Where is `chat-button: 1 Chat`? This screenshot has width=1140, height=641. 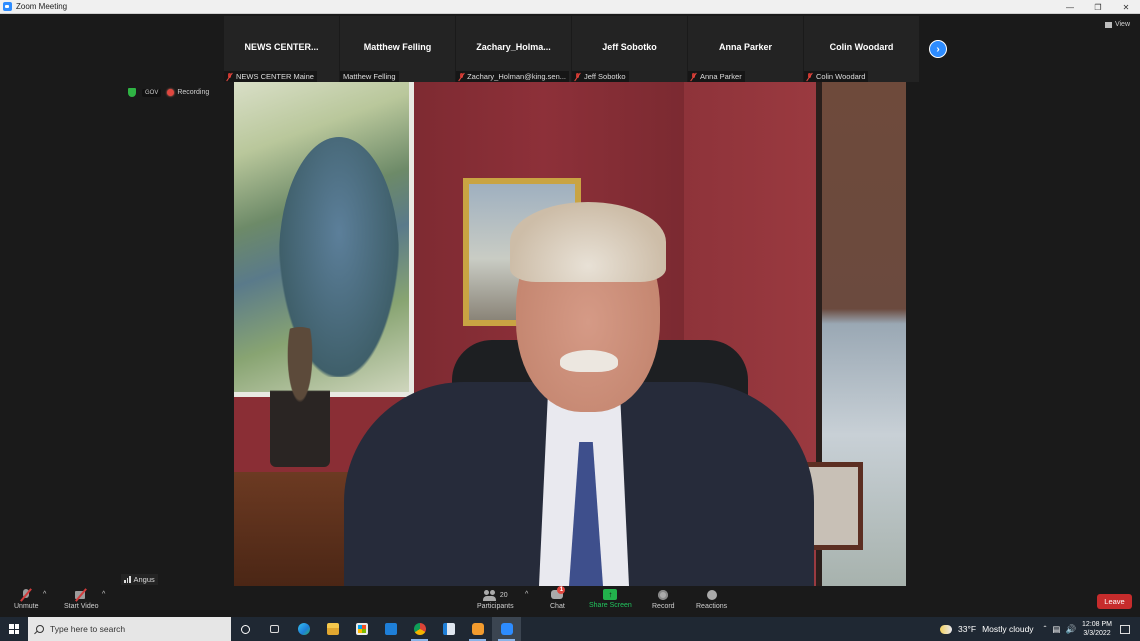 chat-button: 1 Chat is located at coordinates (558, 598).